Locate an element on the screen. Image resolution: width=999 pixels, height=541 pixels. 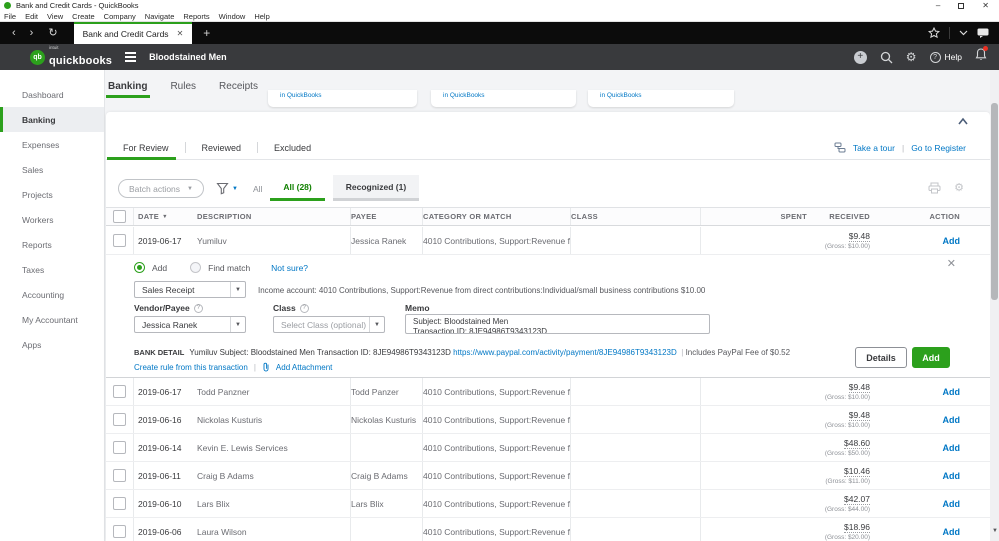
received-amount: $18.96 is located at coordinates (857, 528).